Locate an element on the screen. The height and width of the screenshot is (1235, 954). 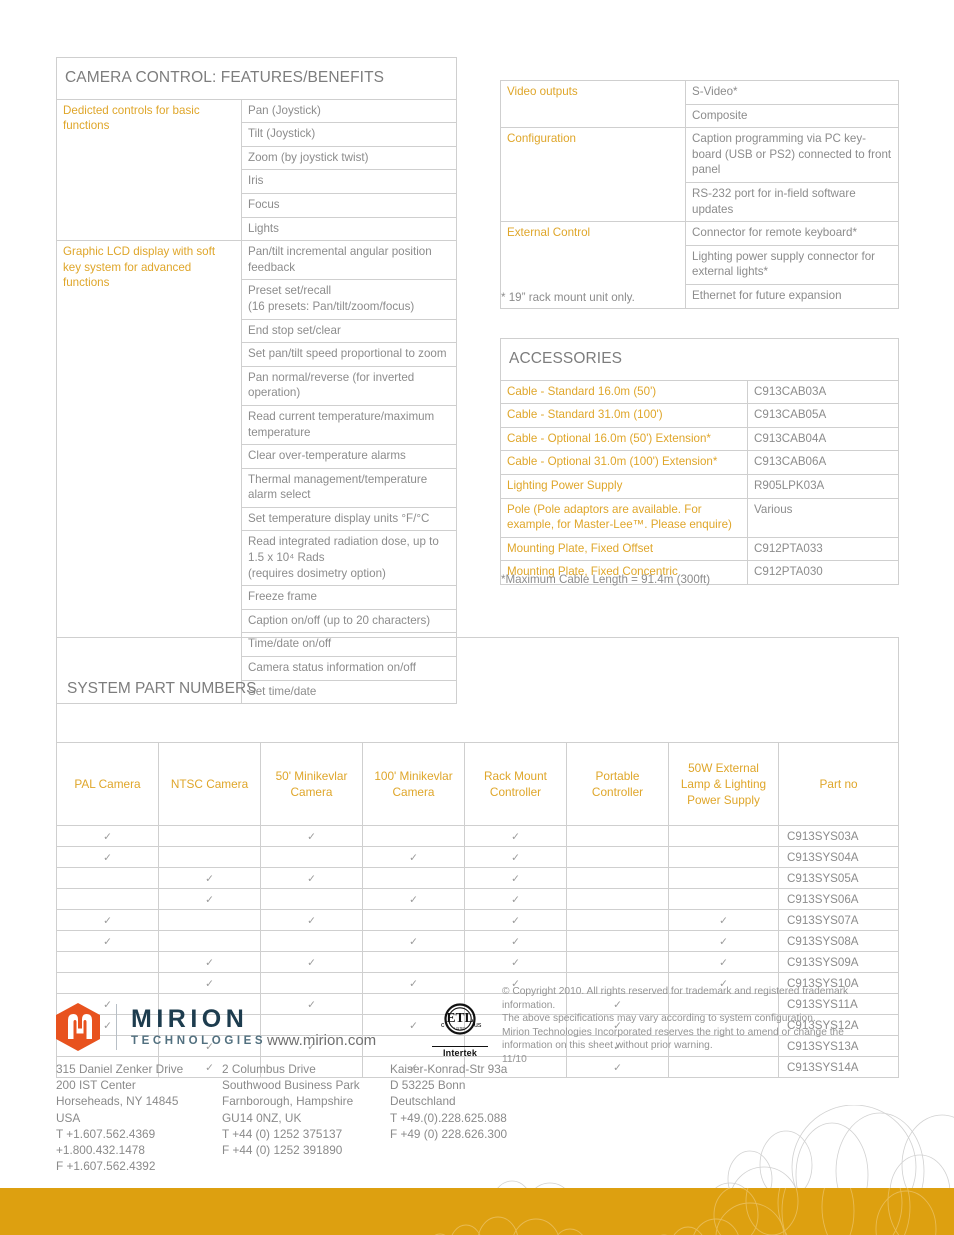
system-part-number: C913SYS03A is located at coordinates (838, 836).